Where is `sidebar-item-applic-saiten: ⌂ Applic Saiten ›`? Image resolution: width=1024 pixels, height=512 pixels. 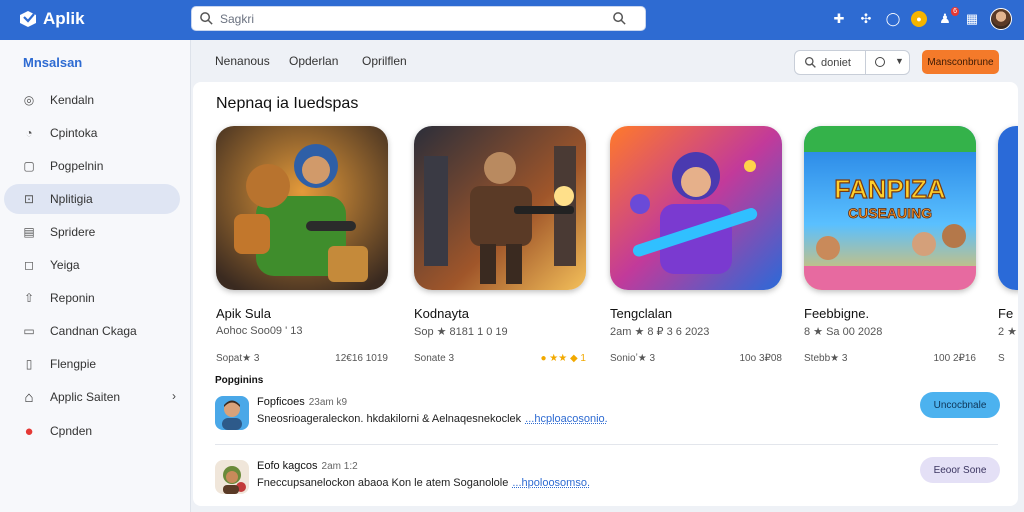 sidebar-item-applic-saiten: ⌂ Applic Saiten › is located at coordinates (92, 397).